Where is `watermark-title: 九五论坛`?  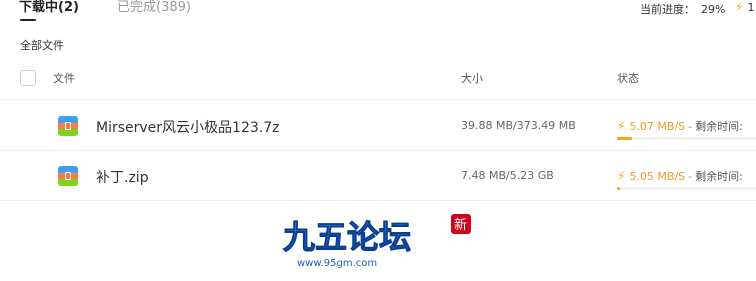
watermark-title: 九五论坛 is located at coordinates (347, 237).